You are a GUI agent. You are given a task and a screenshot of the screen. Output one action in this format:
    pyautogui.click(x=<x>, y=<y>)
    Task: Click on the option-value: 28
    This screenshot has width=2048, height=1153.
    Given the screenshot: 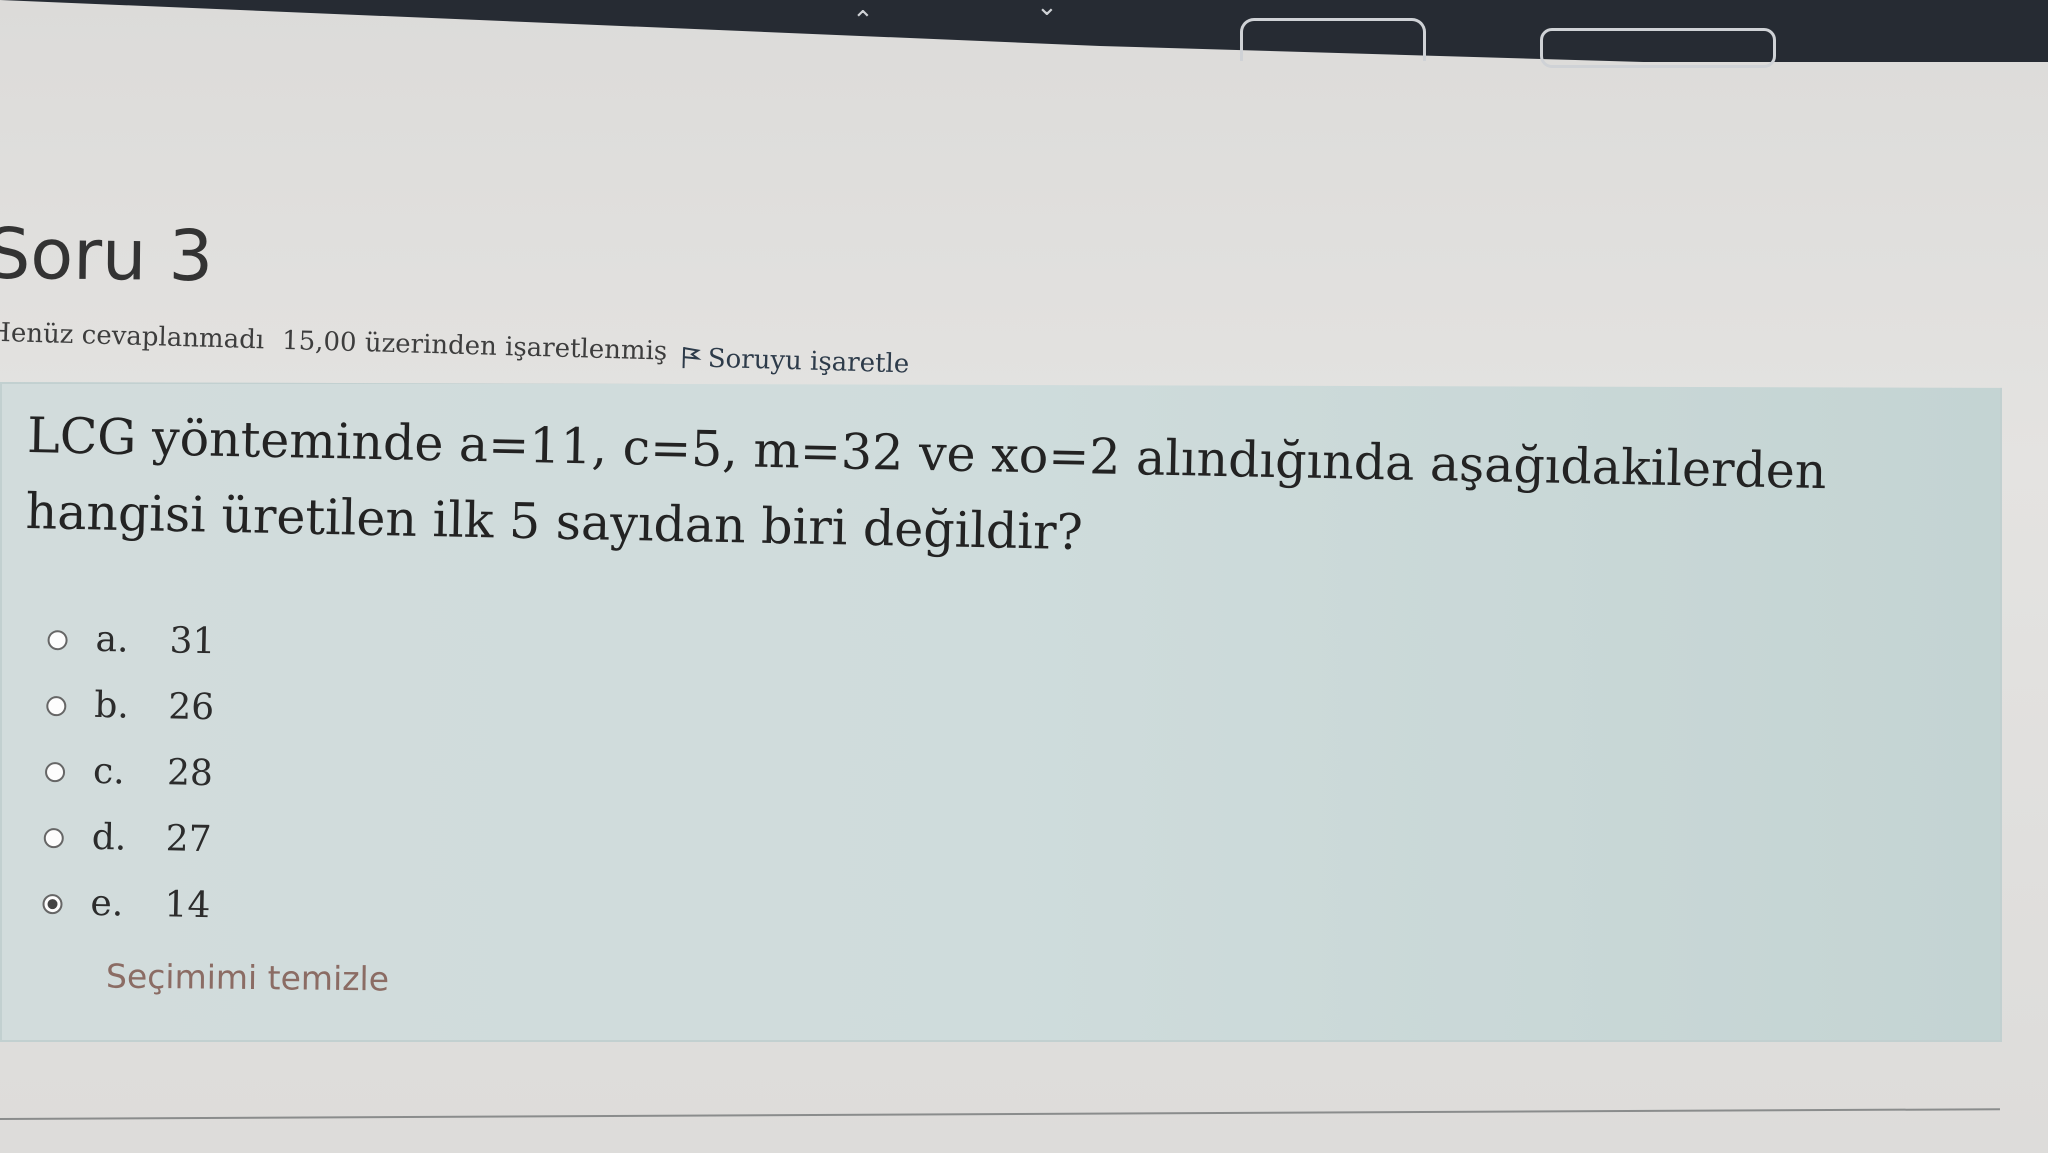 What is the action you would take?
    pyautogui.click(x=190, y=773)
    